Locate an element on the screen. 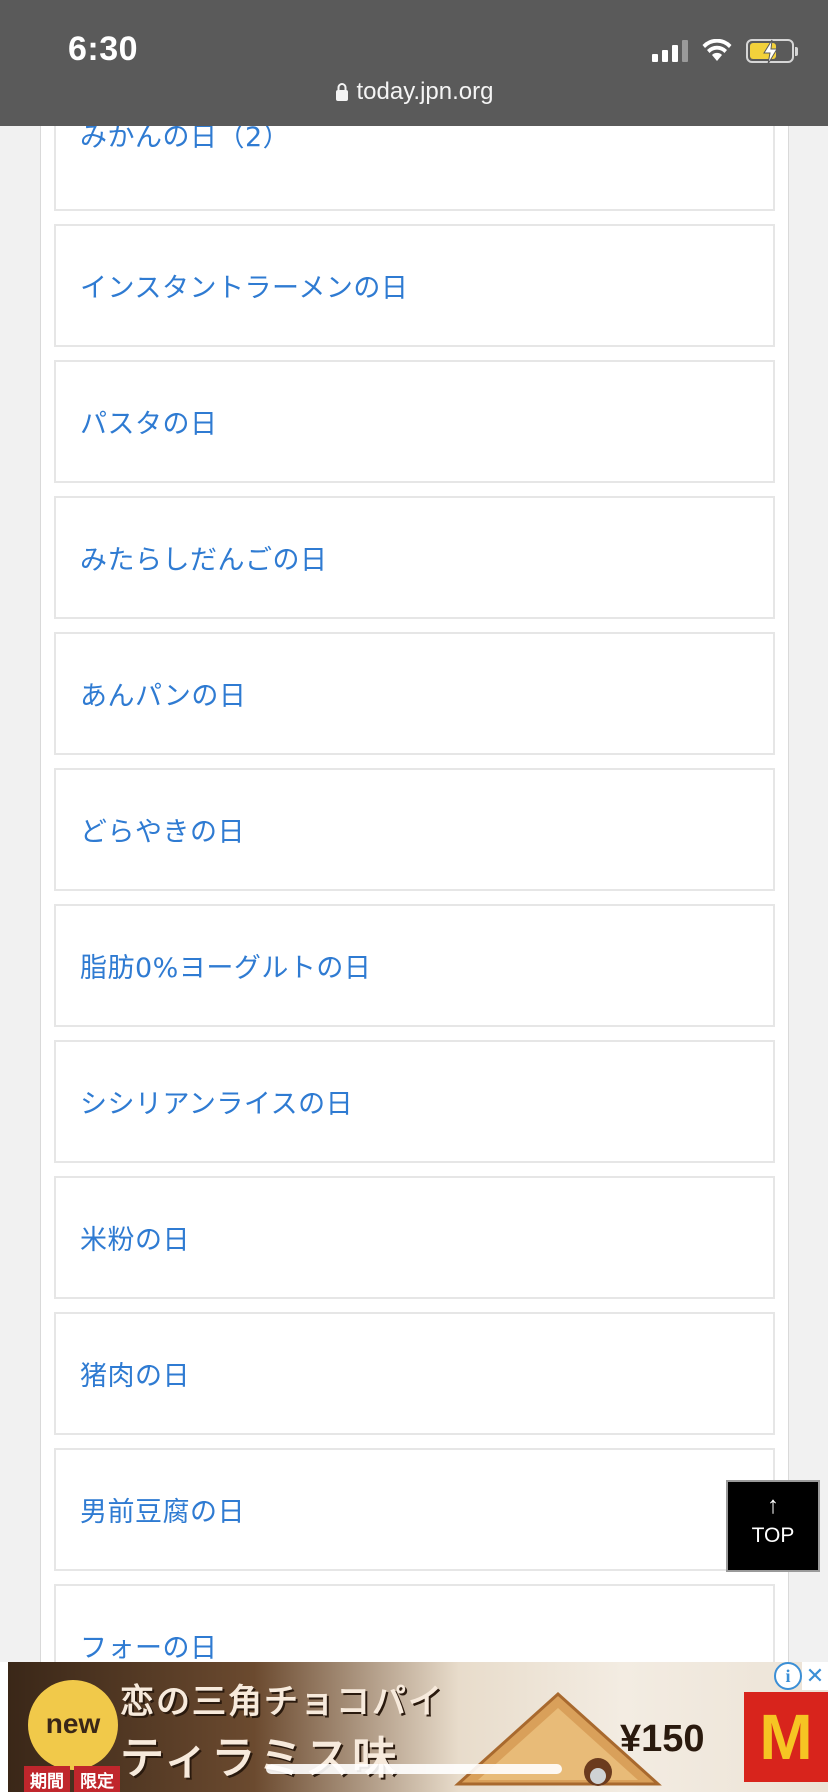 The height and width of the screenshot is (1792, 828). wifi-icon is located at coordinates (717, 50).